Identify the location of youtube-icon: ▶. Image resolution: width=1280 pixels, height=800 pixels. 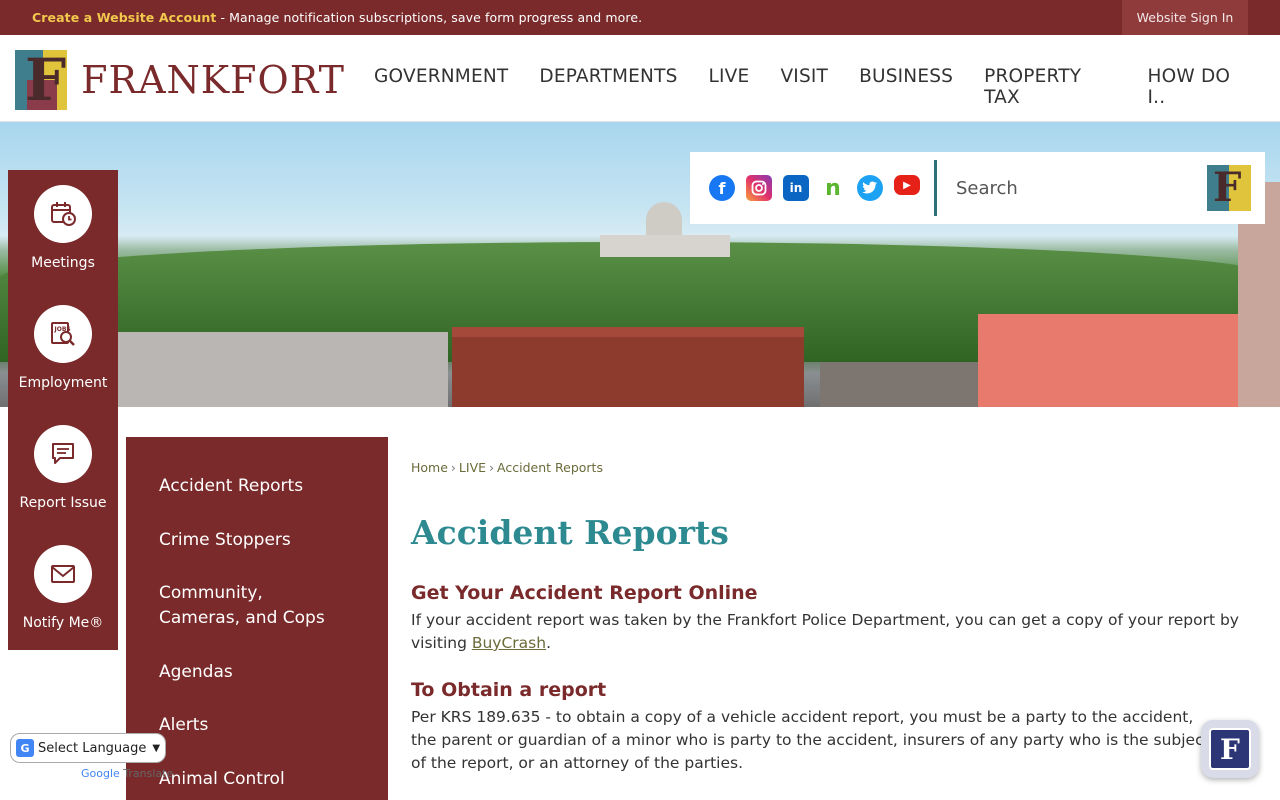
(907, 185).